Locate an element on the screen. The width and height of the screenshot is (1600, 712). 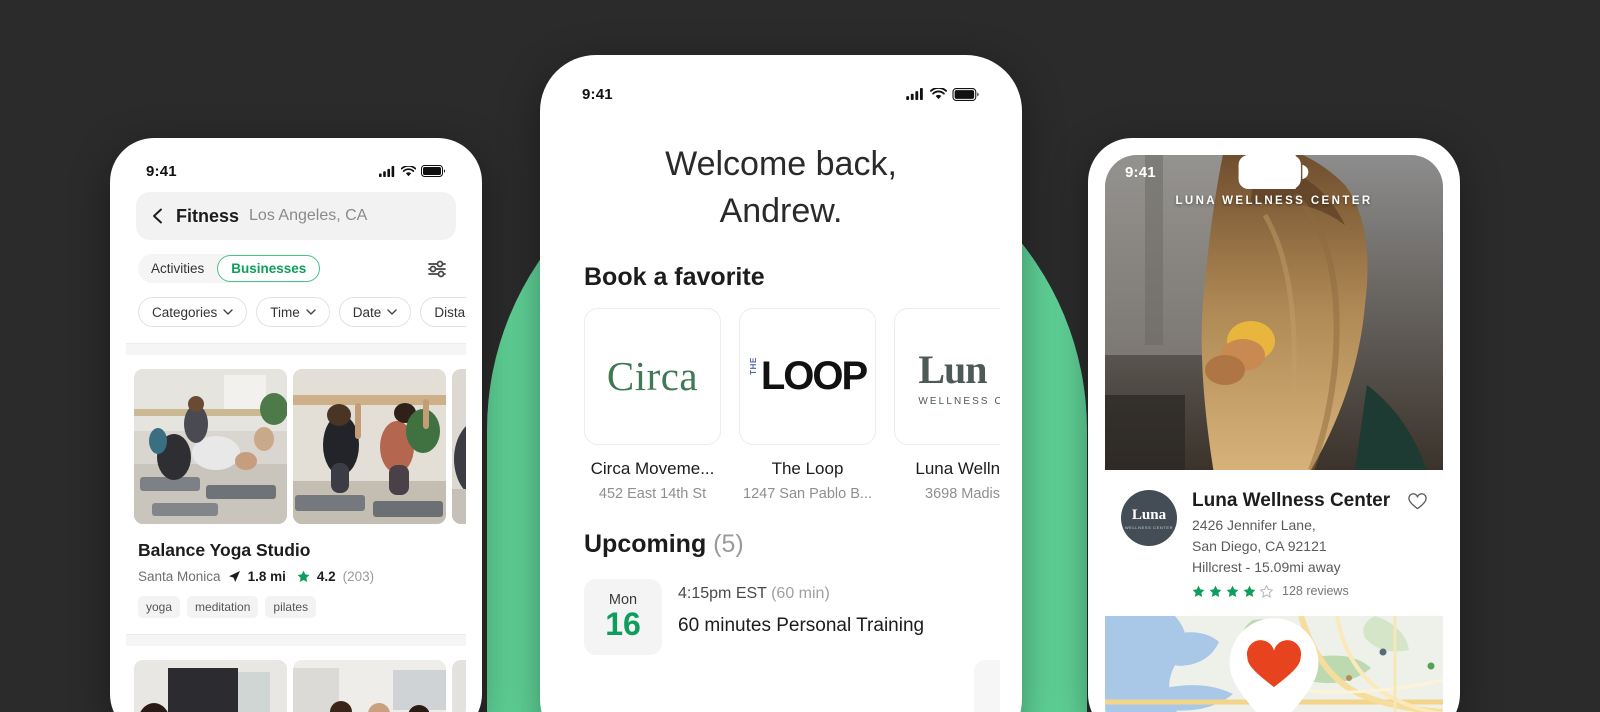
avatar-text: Luna is located at coordinates (1149, 514).